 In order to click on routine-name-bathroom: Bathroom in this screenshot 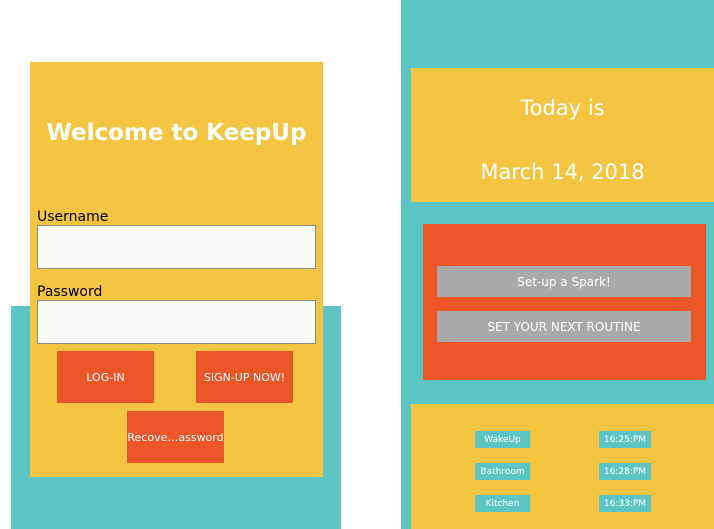, I will do `click(502, 471)`.